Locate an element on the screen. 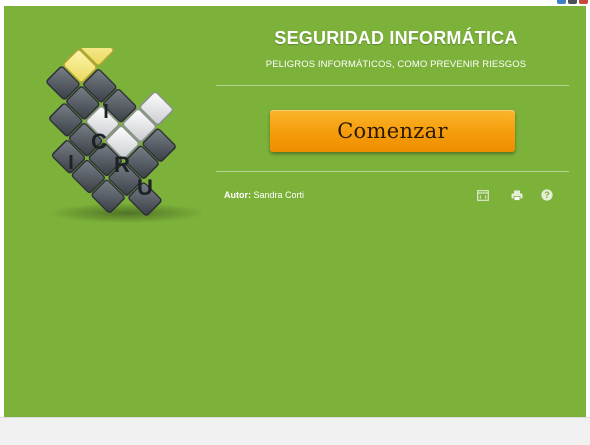 The height and width of the screenshot is (445, 590). corner-red-icon is located at coordinates (583, 2).